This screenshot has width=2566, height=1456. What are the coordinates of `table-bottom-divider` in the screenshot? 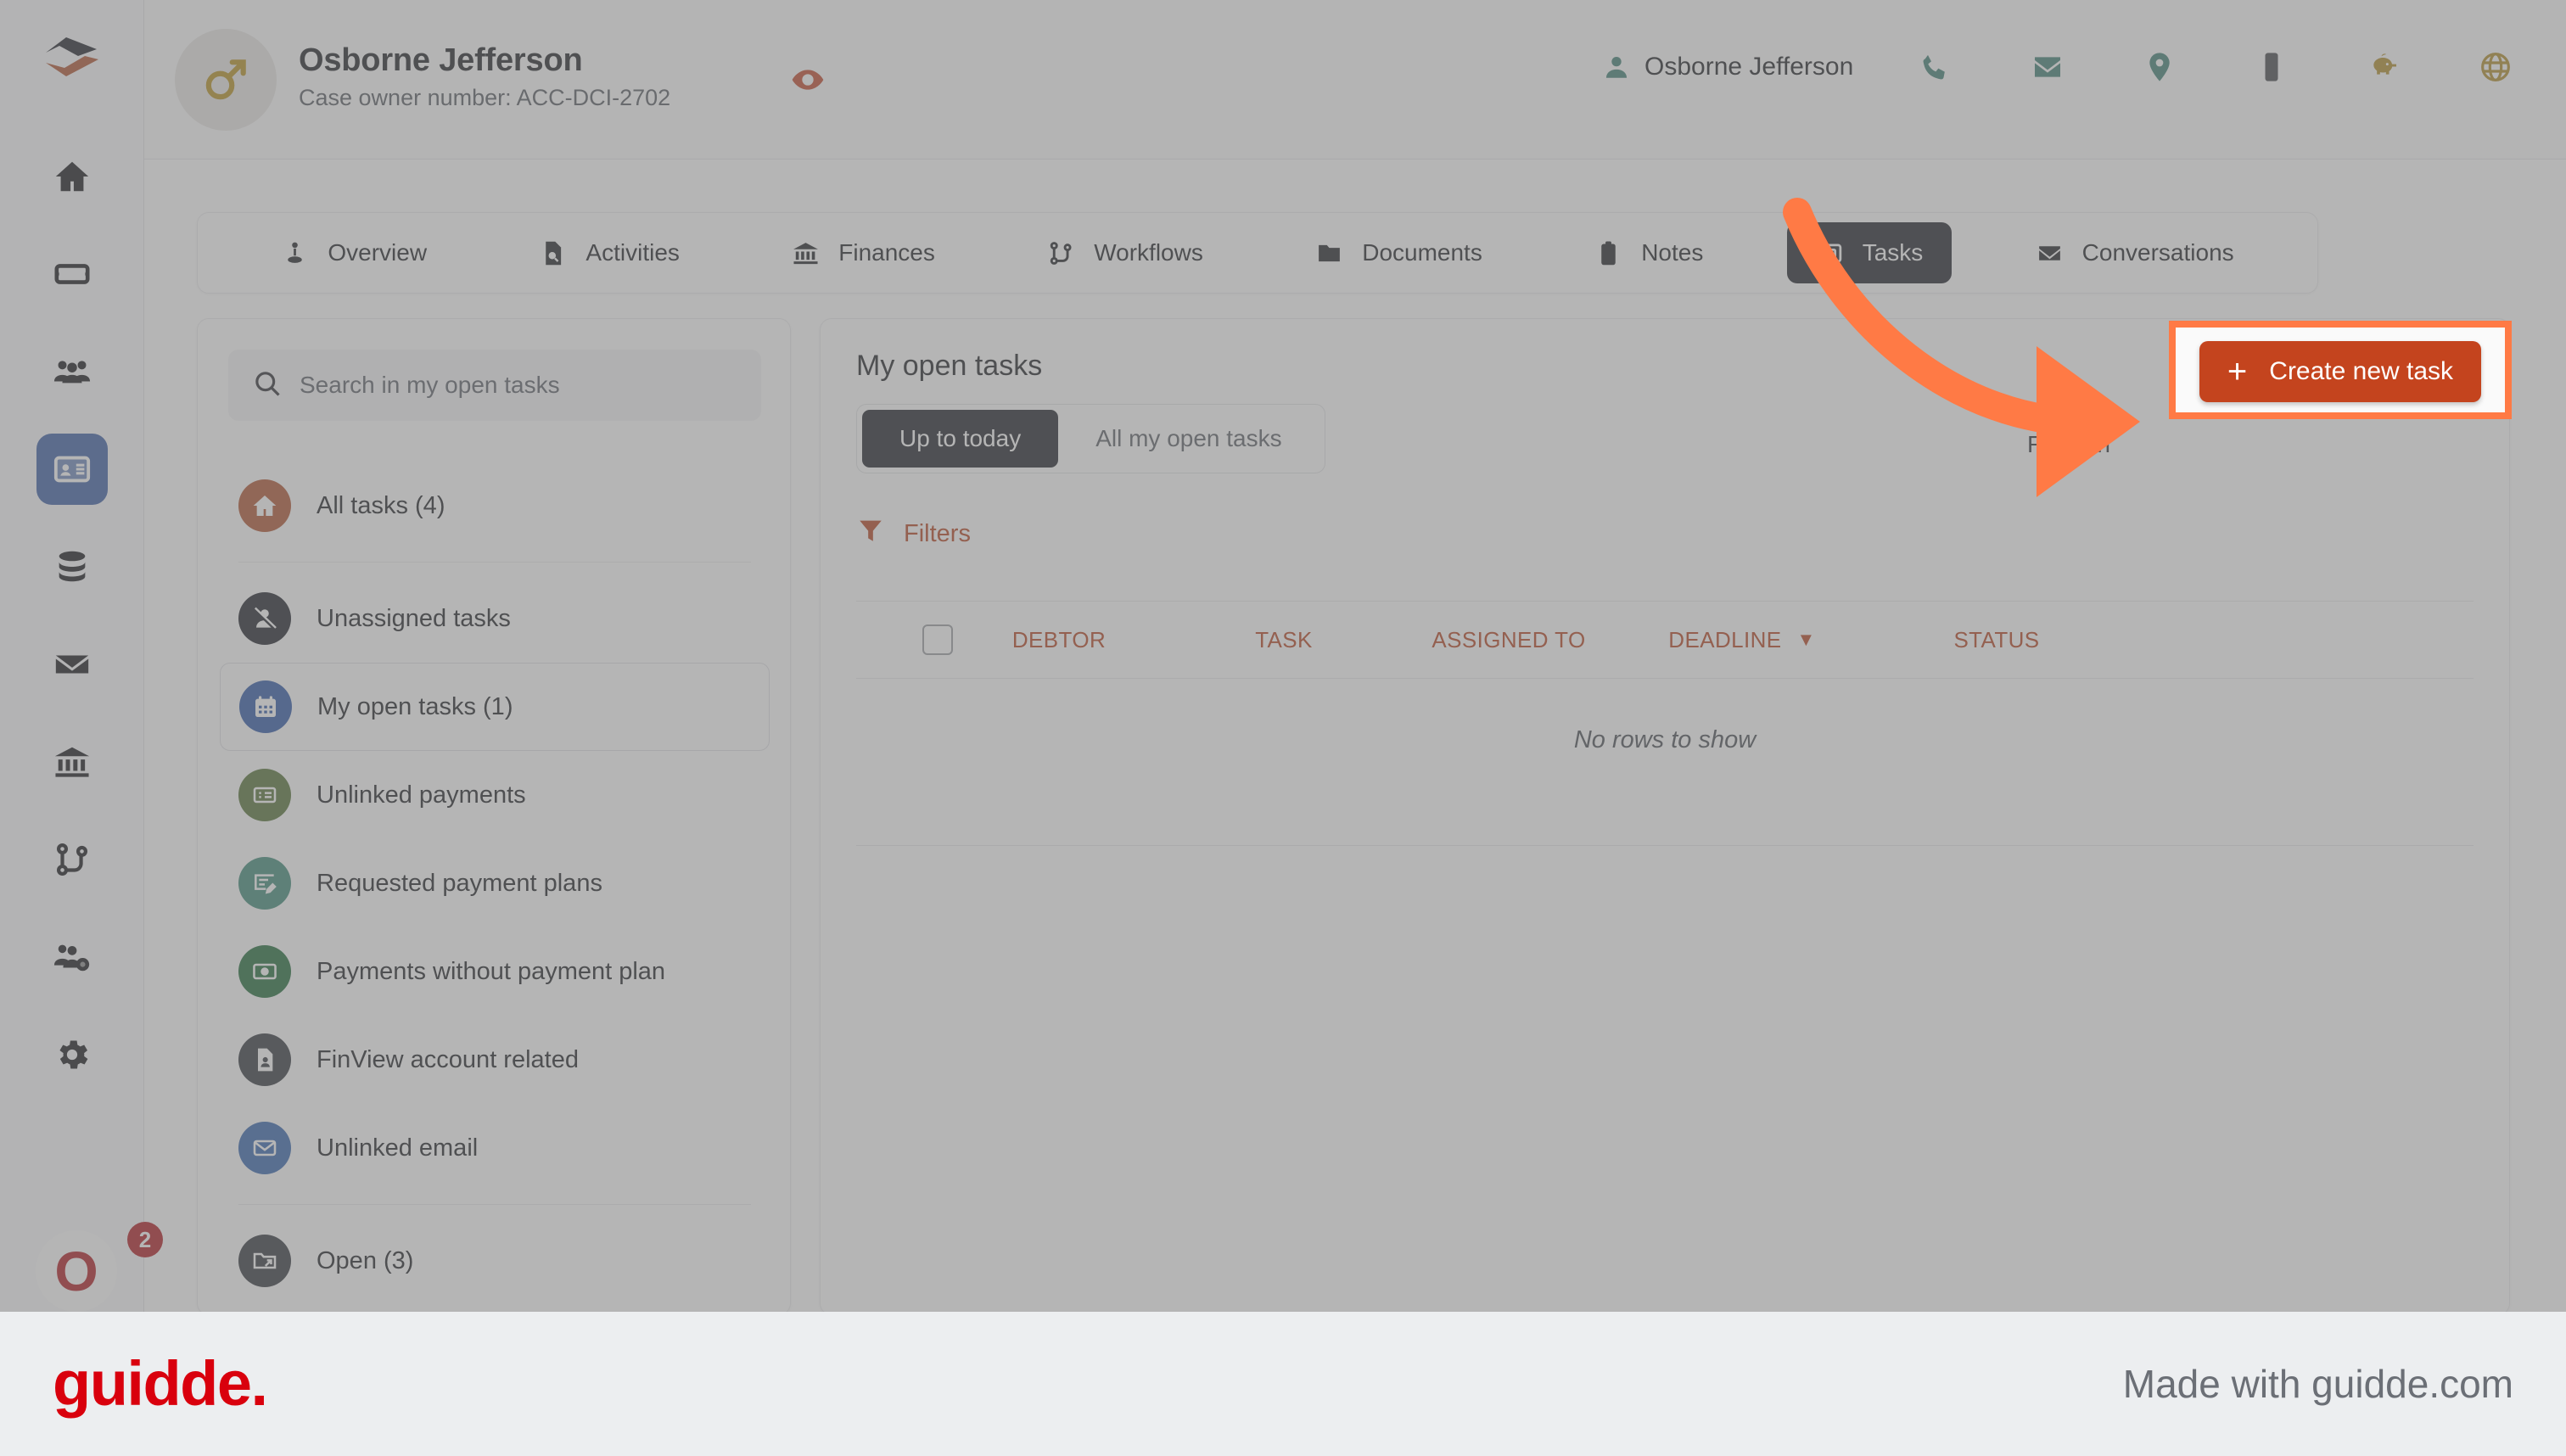 It's located at (1665, 845).